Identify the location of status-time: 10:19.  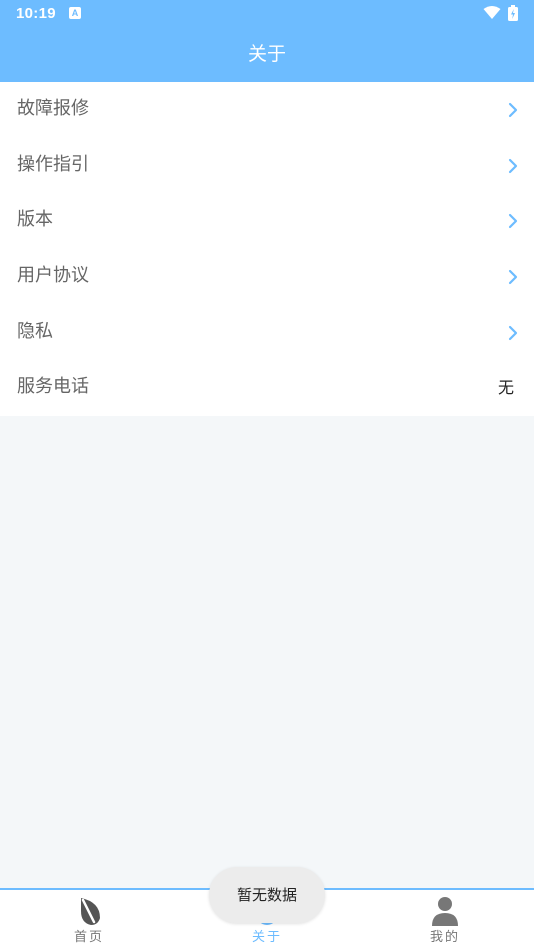
(36, 13).